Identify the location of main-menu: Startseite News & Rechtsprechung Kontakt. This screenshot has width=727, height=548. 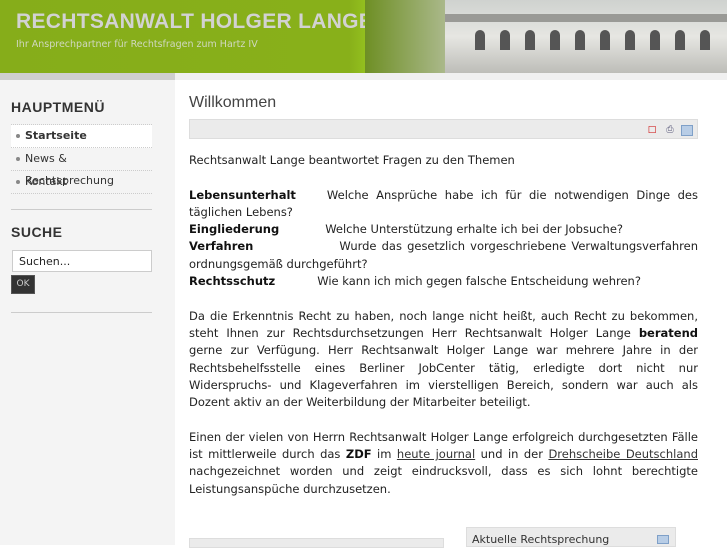
(81, 159).